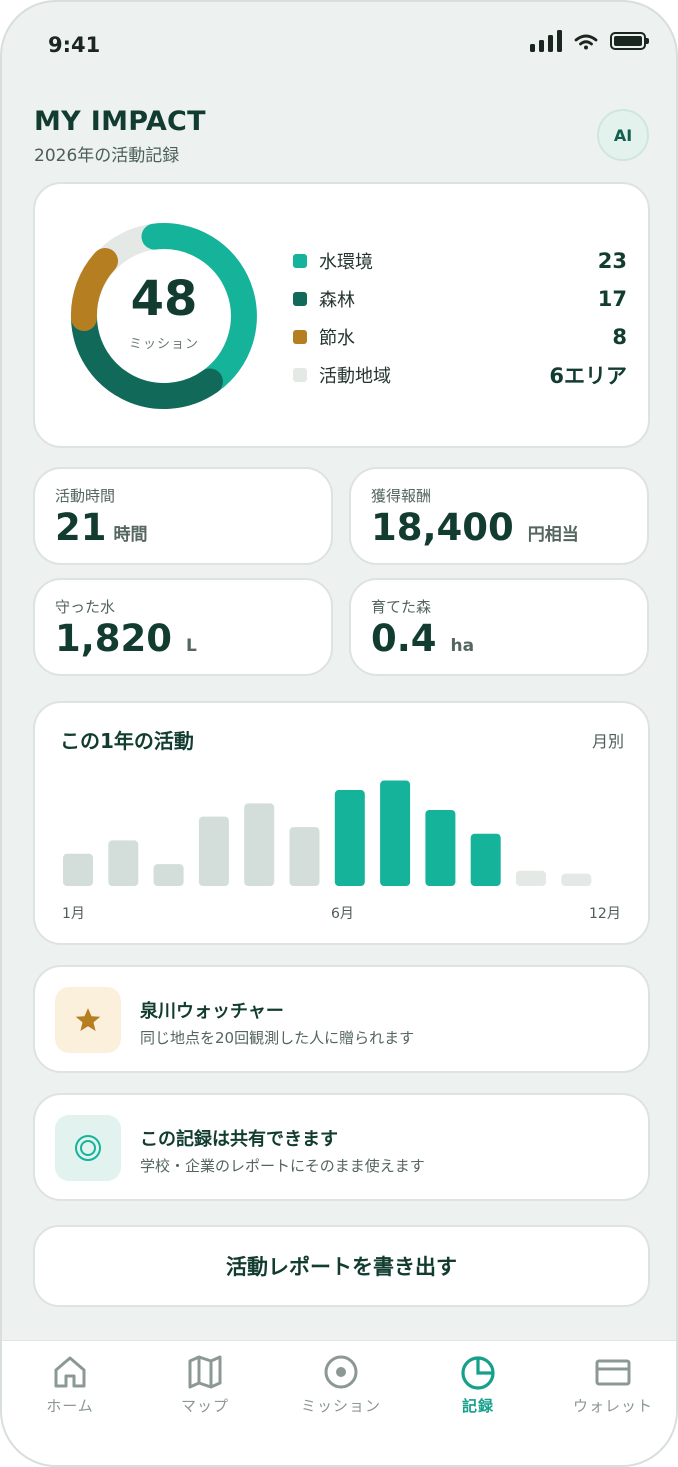 Image resolution: width=678 pixels, height=1467 pixels. Describe the element at coordinates (85, 496) in the screenshot. I see `stat-label: 活動時間` at that location.